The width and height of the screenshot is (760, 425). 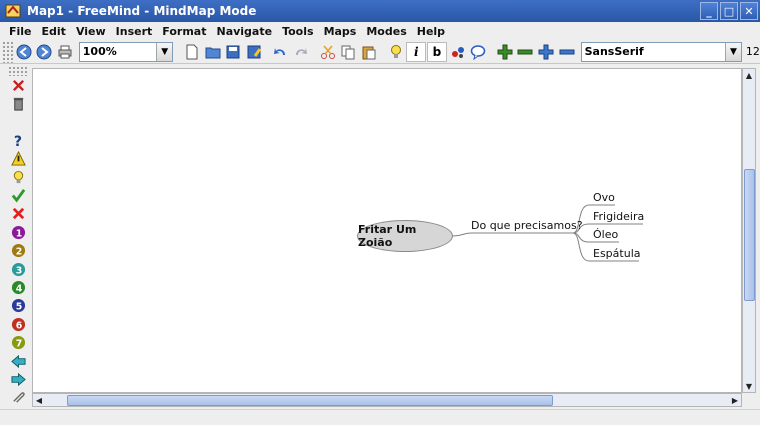 I want to click on menu-edit: Edit, so click(x=54, y=31).